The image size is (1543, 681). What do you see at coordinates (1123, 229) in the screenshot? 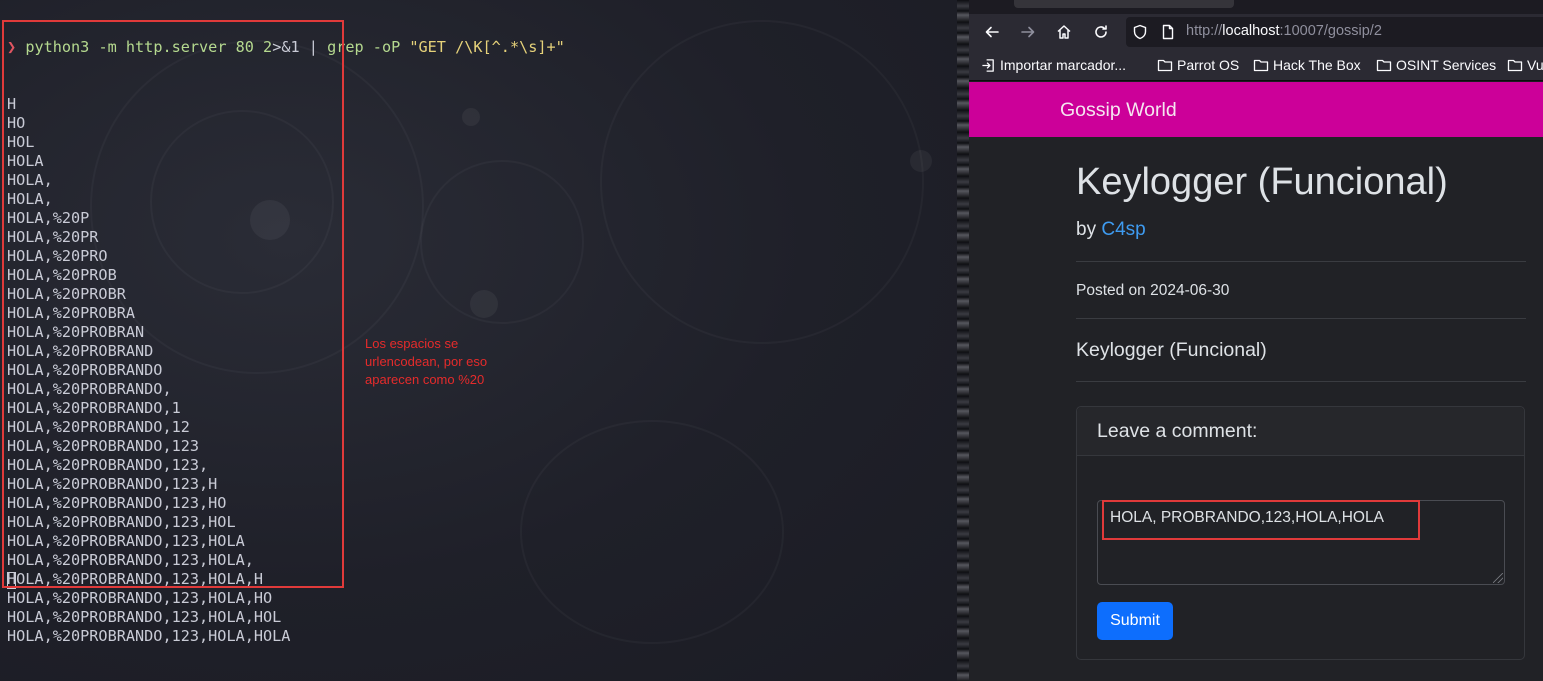
I see `author-link: C4sp` at bounding box center [1123, 229].